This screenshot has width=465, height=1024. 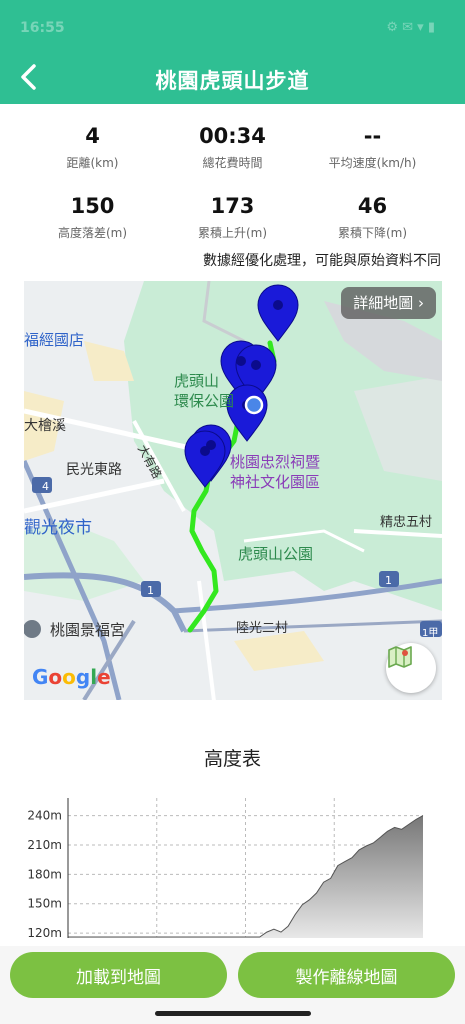 I want to click on status-bar: 16:55 ⚙ ✉ ▾ ▮, so click(x=232, y=26).